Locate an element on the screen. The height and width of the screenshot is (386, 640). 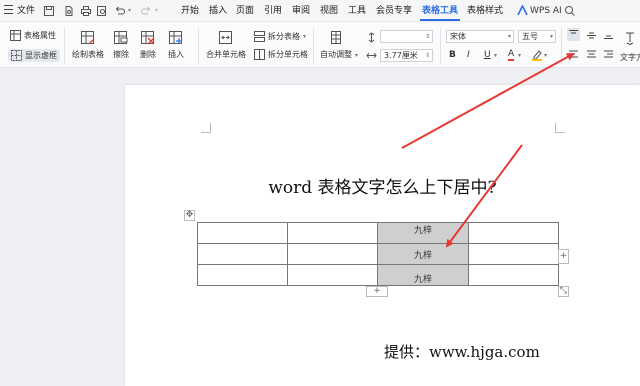
margin-marker-top-left is located at coordinates (206, 128).